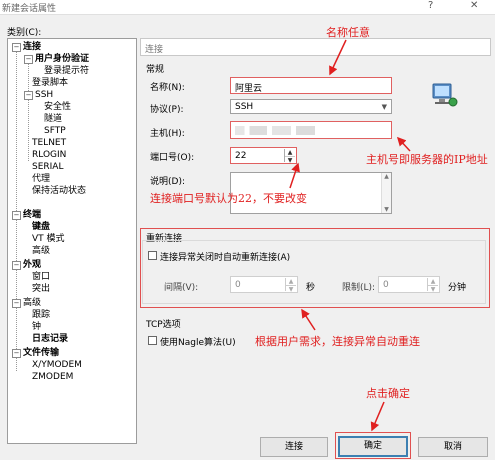 The image size is (495, 460). Describe the element at coordinates (163, 325) in the screenshot. I see `tcp-group-label: TCP选项` at that location.